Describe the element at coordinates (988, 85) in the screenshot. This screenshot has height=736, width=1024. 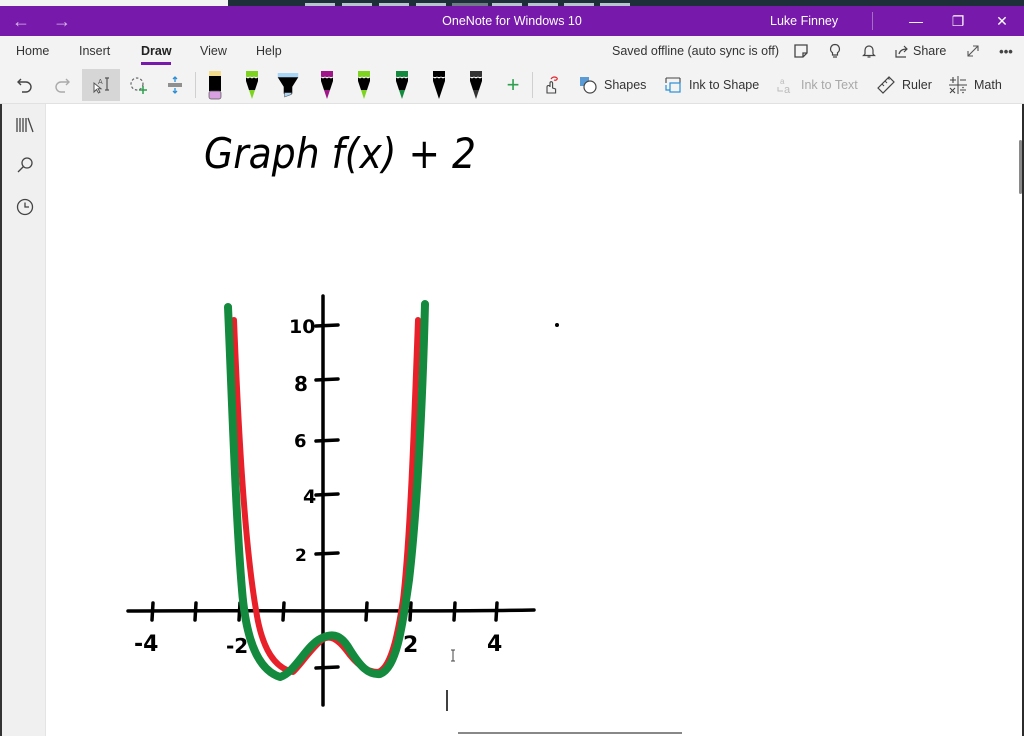
I see `math-label: Math` at that location.